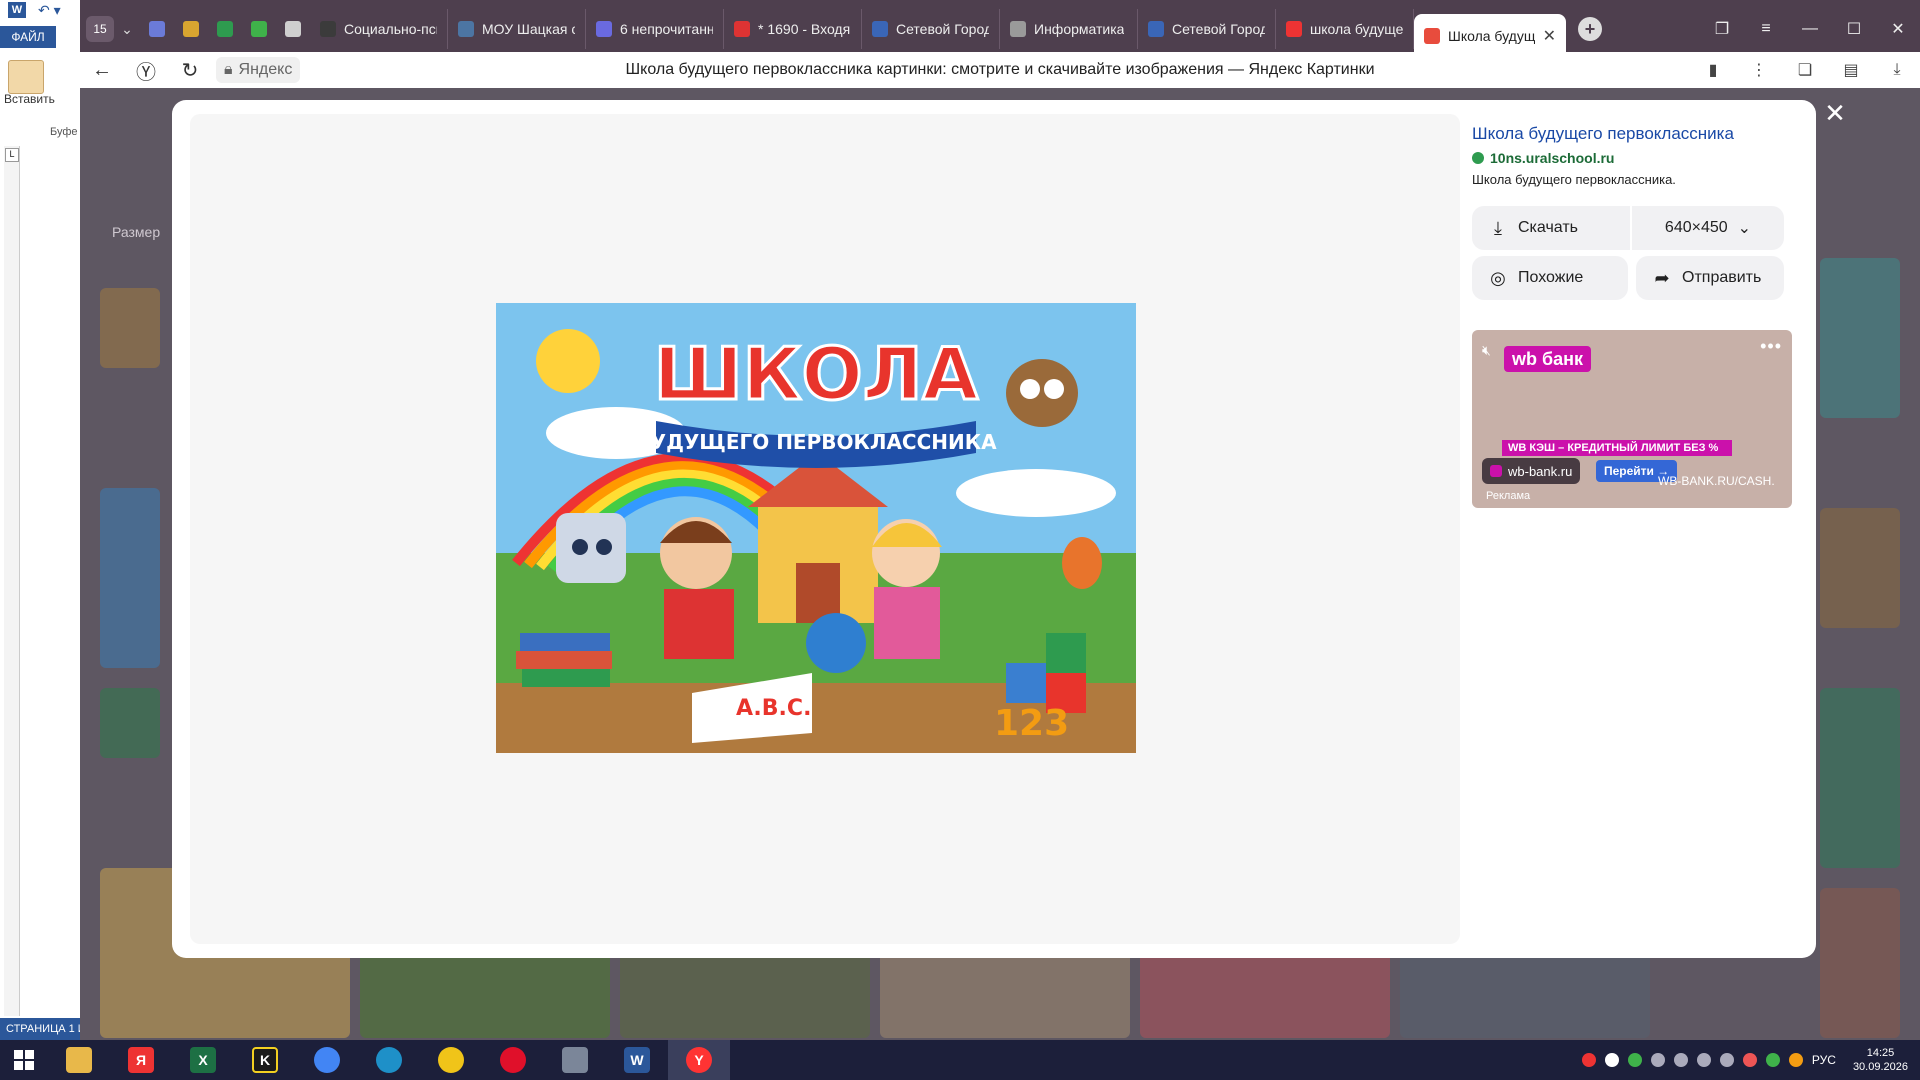 This screenshot has height=1080, width=1920. I want to click on language-indicator: РУС, so click(1824, 1060).